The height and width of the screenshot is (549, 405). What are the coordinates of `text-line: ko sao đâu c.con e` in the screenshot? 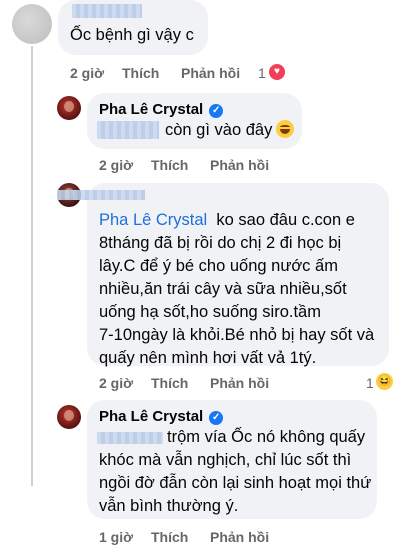 It's located at (285, 220).